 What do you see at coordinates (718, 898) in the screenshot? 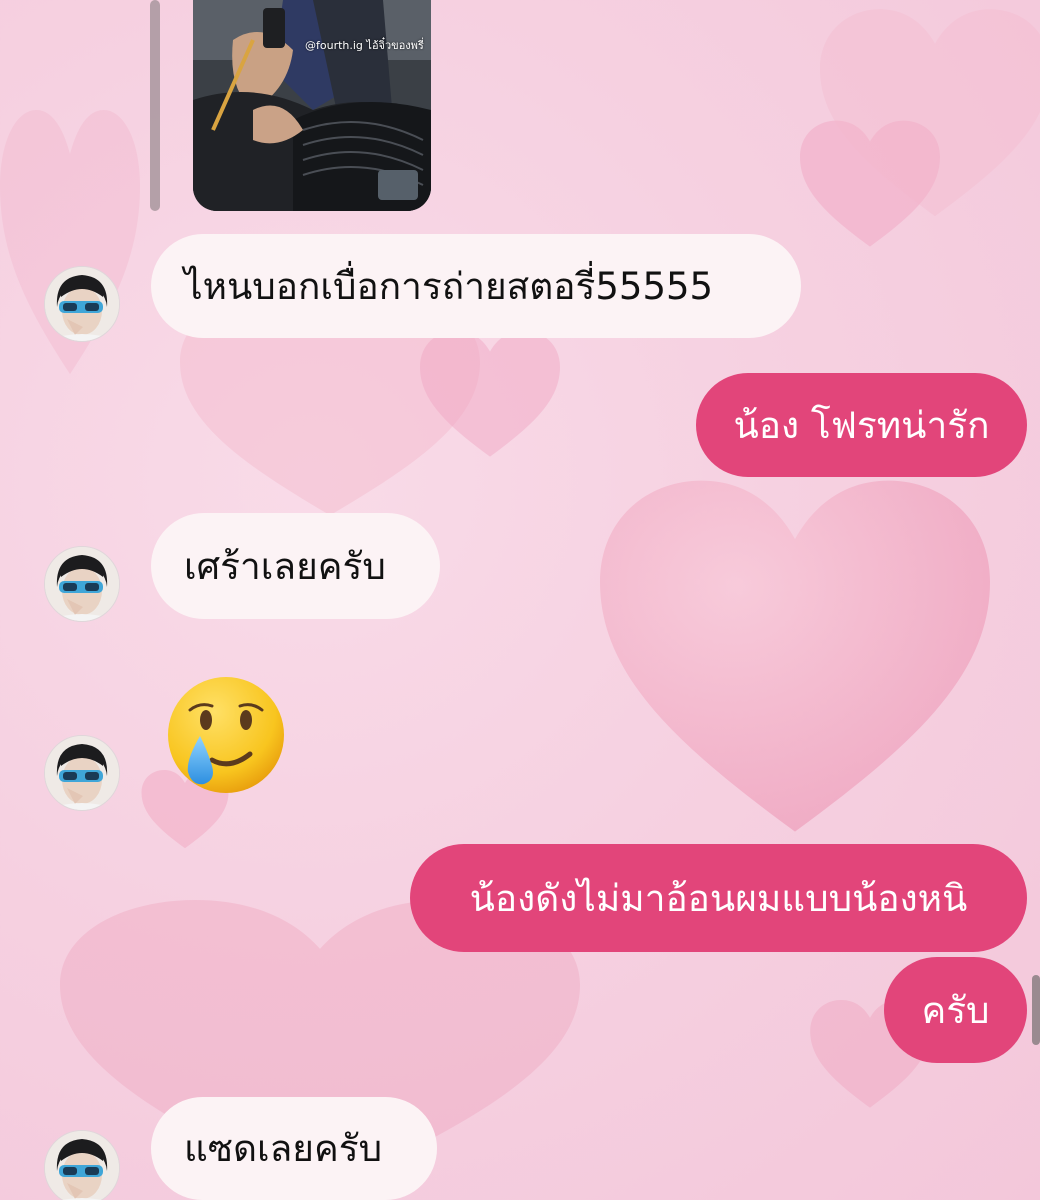
I see `outgoing-message-bubble: น้องดังไม่มาอ้อนผมแบบน้องหนิ` at bounding box center [718, 898].